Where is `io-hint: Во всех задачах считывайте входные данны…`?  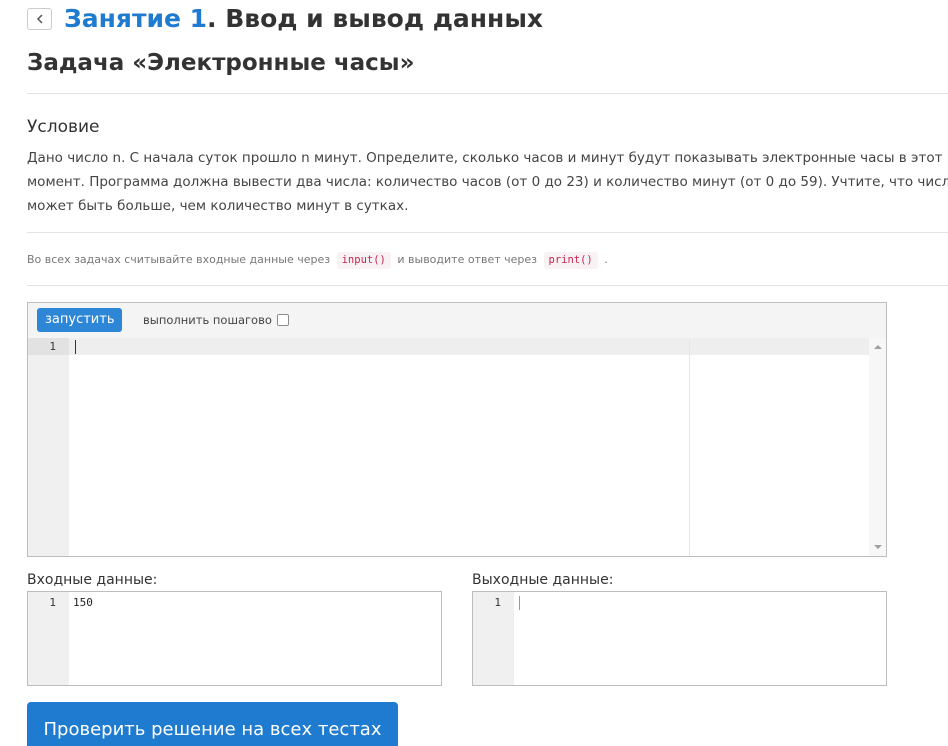
io-hint: Во всех задачах считывайте входные данны… is located at coordinates (317, 260).